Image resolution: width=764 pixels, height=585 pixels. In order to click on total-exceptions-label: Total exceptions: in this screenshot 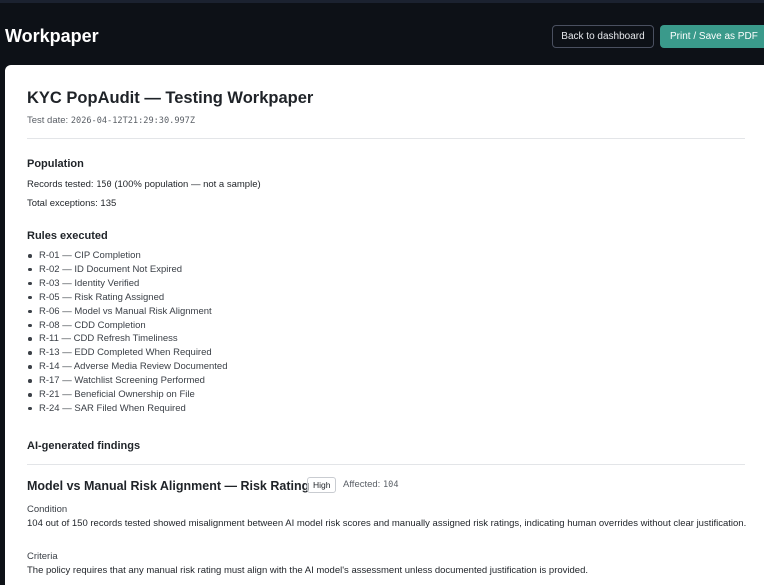, I will do `click(62, 203)`.